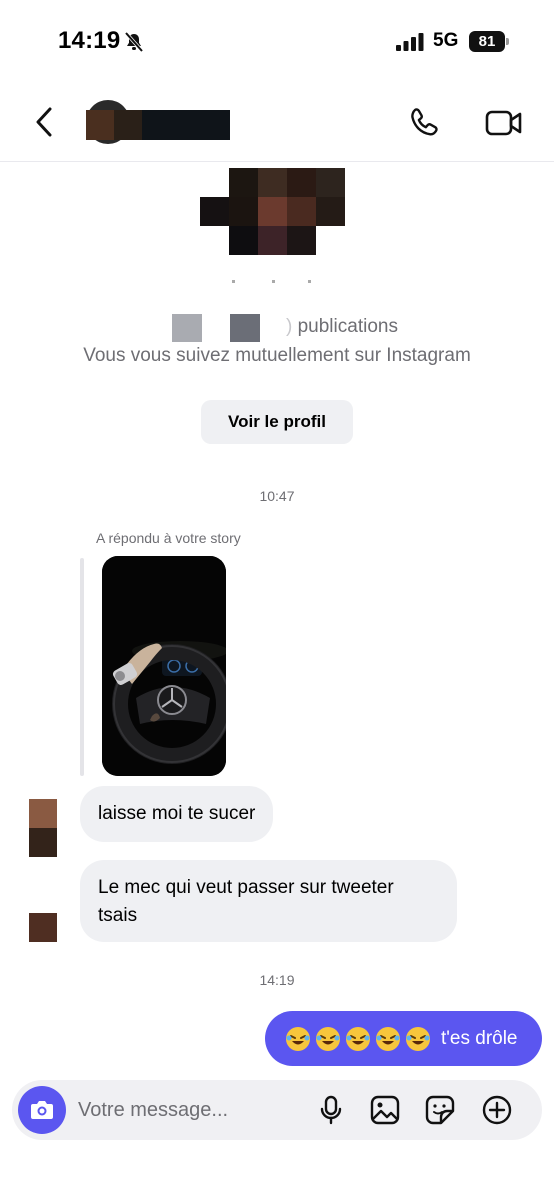  Describe the element at coordinates (342, 326) in the screenshot. I see `publications-count: ) publications` at that location.